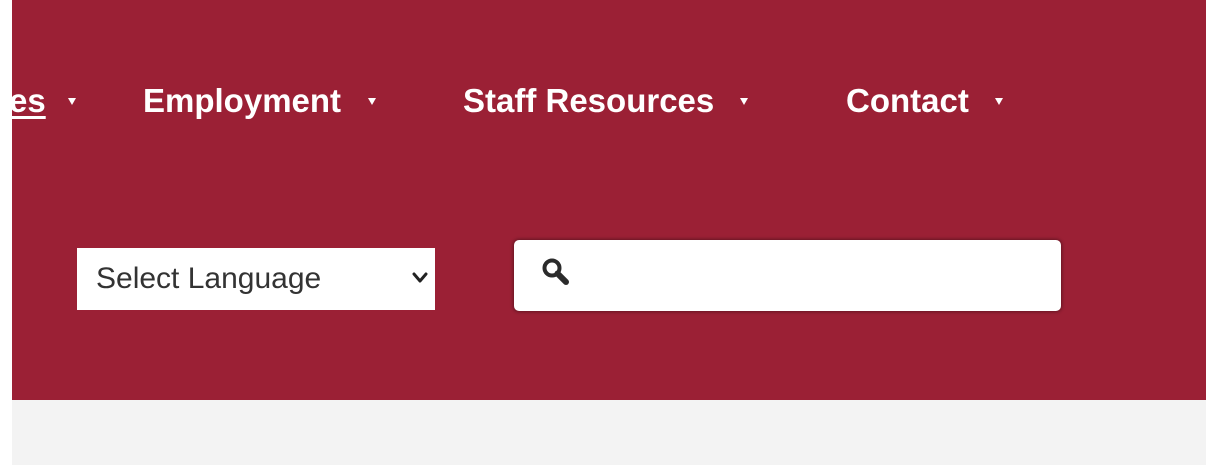 The height and width of the screenshot is (465, 1206). What do you see at coordinates (420, 277) in the screenshot?
I see `chevron-down-icon` at bounding box center [420, 277].